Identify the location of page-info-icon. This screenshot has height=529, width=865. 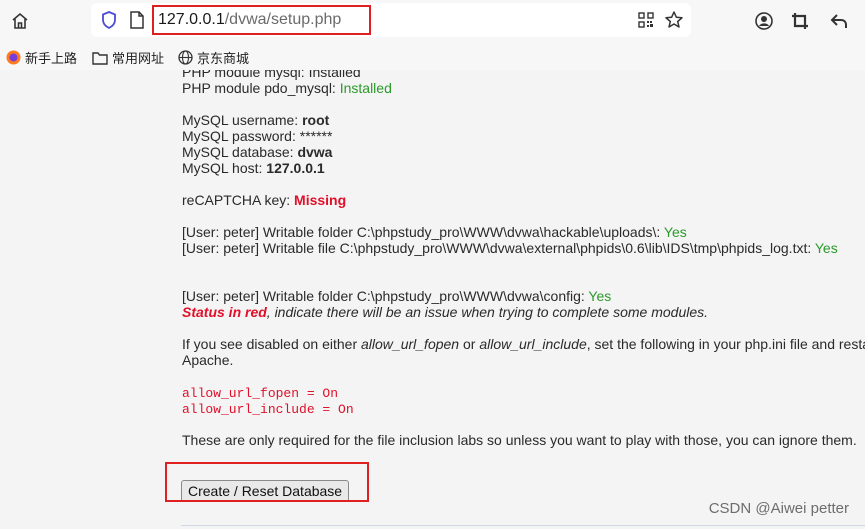
(137, 20).